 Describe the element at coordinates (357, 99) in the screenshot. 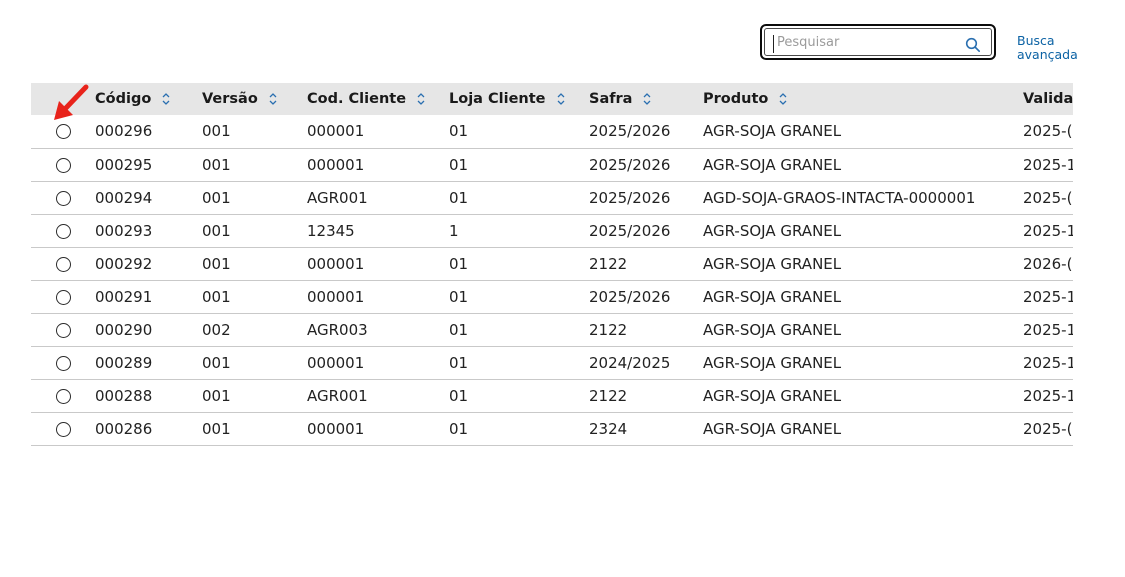

I see `column-header-label: Cod. Cliente` at that location.